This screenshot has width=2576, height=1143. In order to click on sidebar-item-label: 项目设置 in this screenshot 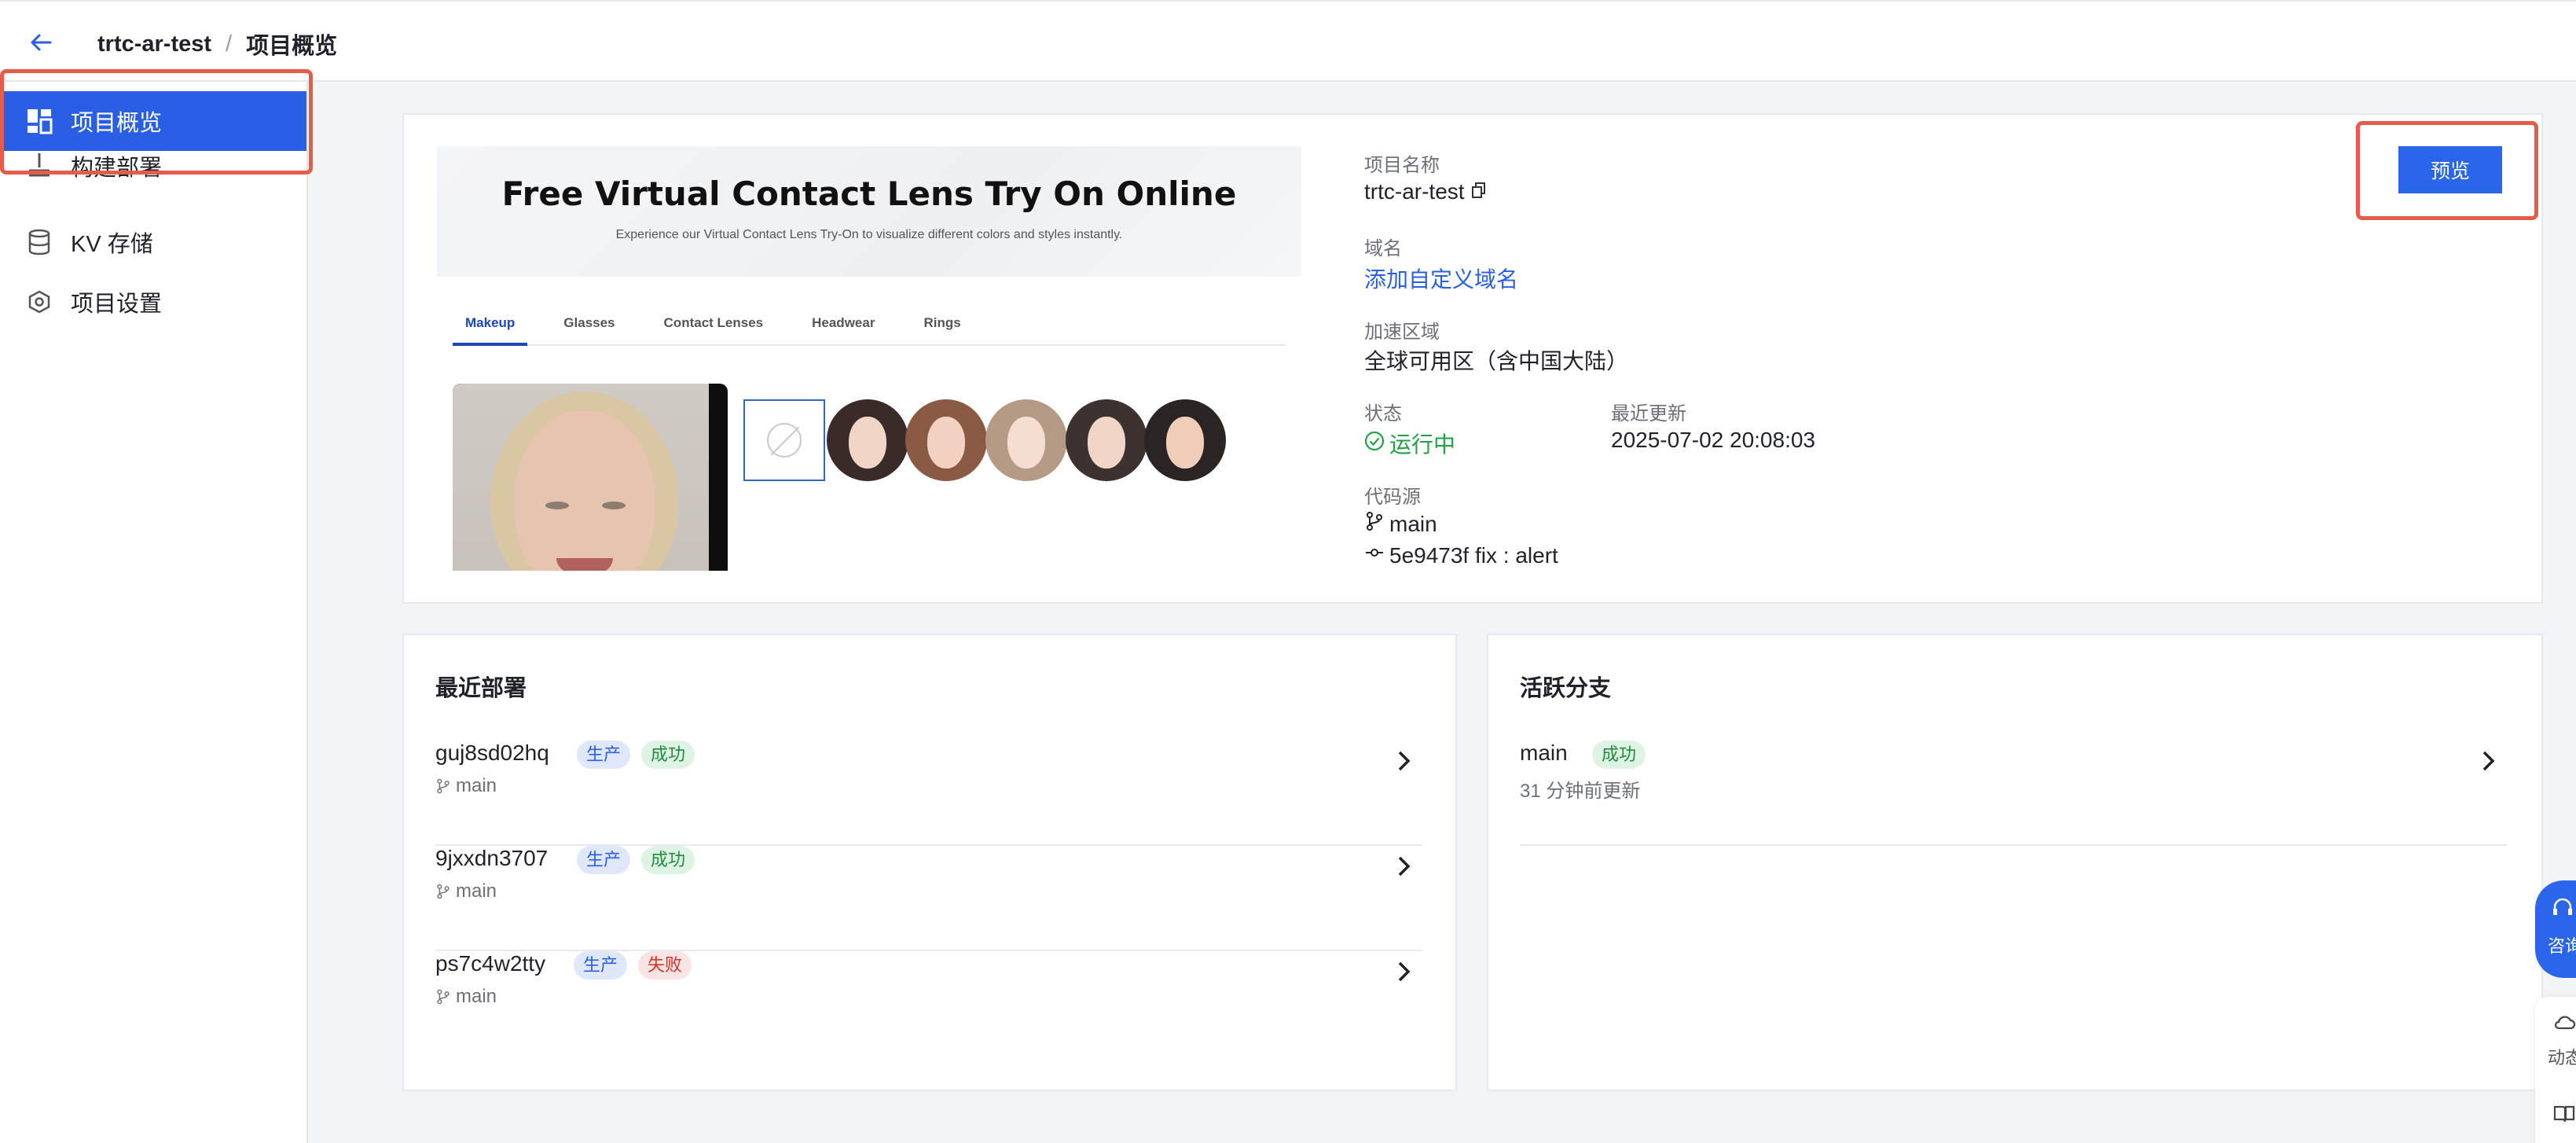, I will do `click(117, 305)`.